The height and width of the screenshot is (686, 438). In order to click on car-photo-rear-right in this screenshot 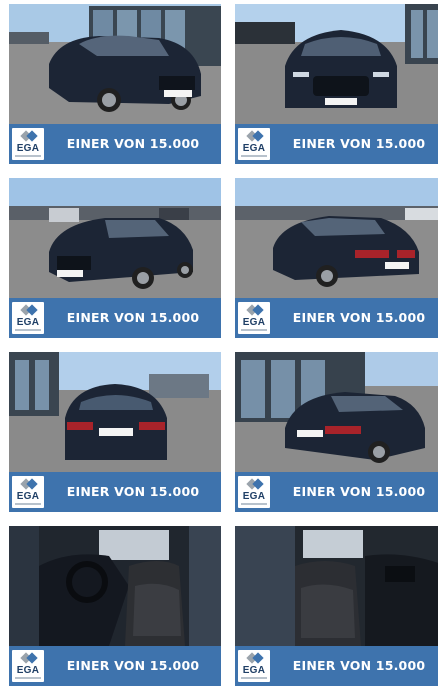, I will do `click(336, 412)`.